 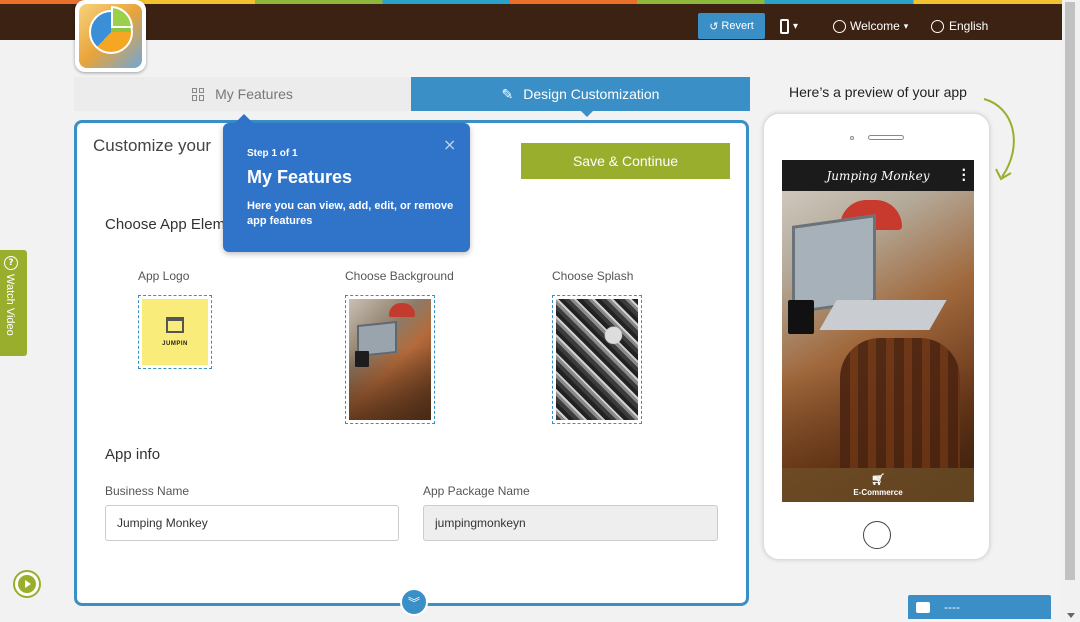 I want to click on app-logo-thumbnail: JUMPIN, so click(x=175, y=332).